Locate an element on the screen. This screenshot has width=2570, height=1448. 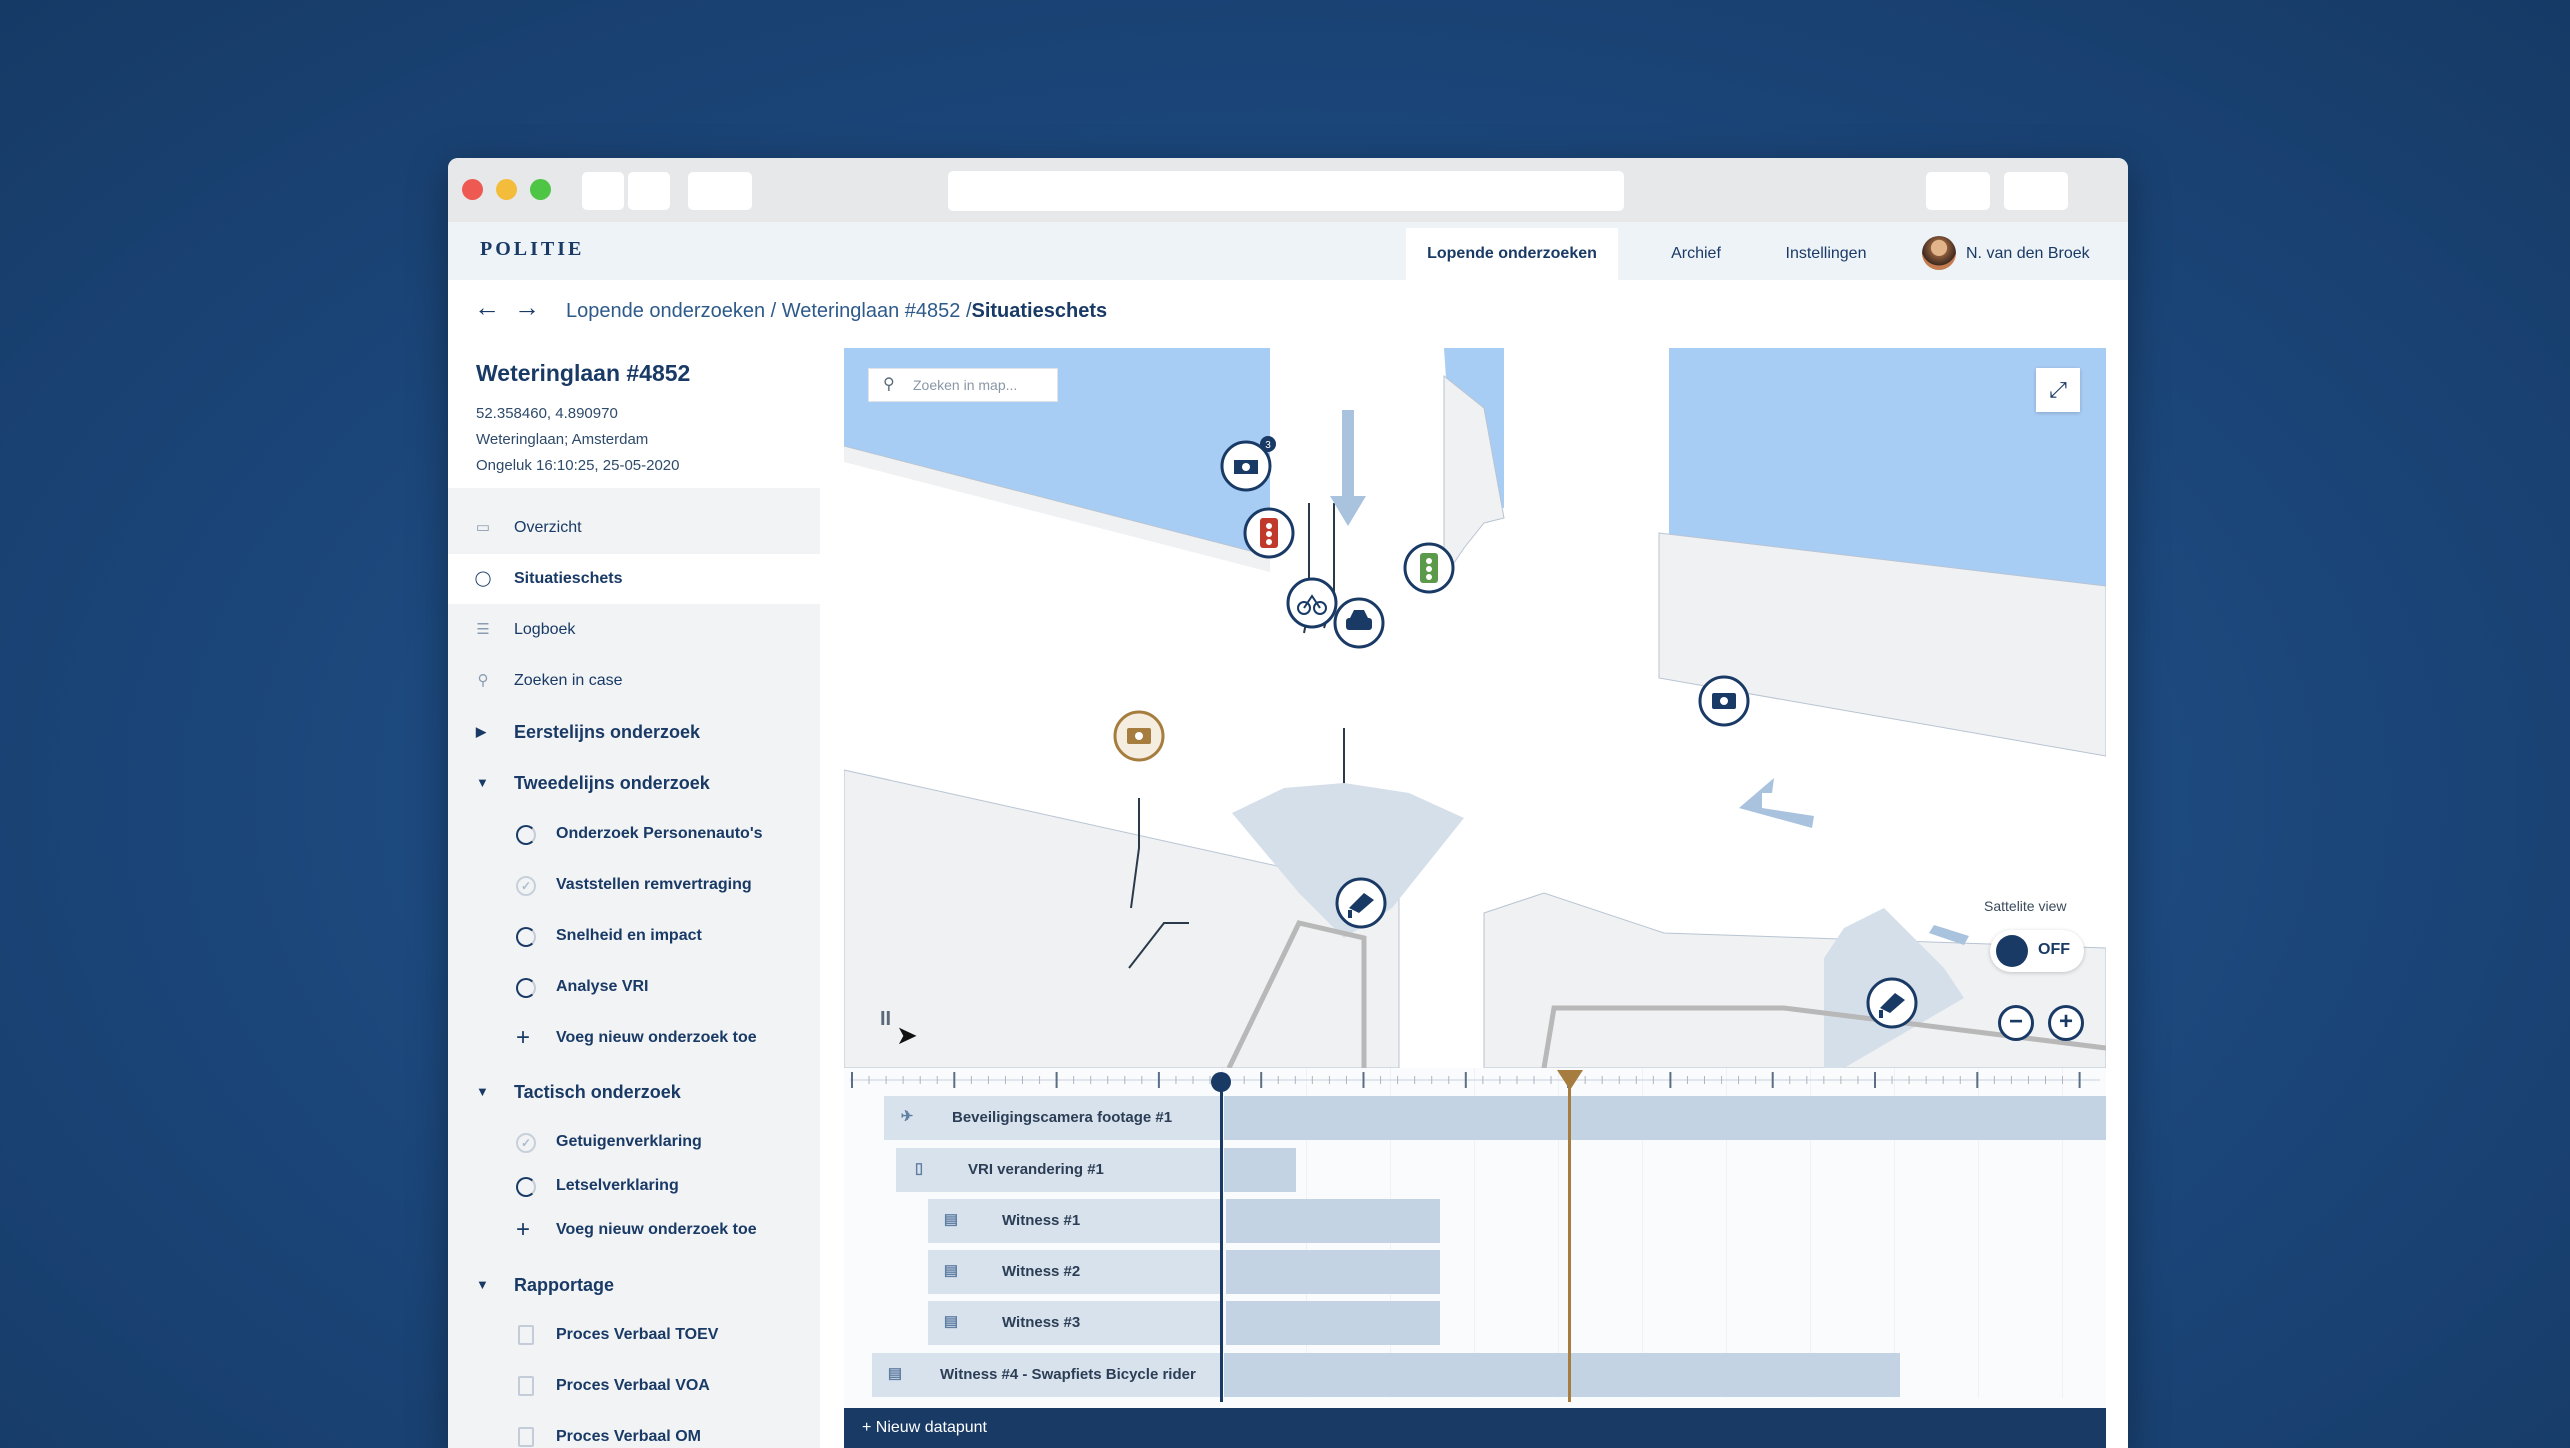
sidebar-item-label: Logboek is located at coordinates (545, 629).